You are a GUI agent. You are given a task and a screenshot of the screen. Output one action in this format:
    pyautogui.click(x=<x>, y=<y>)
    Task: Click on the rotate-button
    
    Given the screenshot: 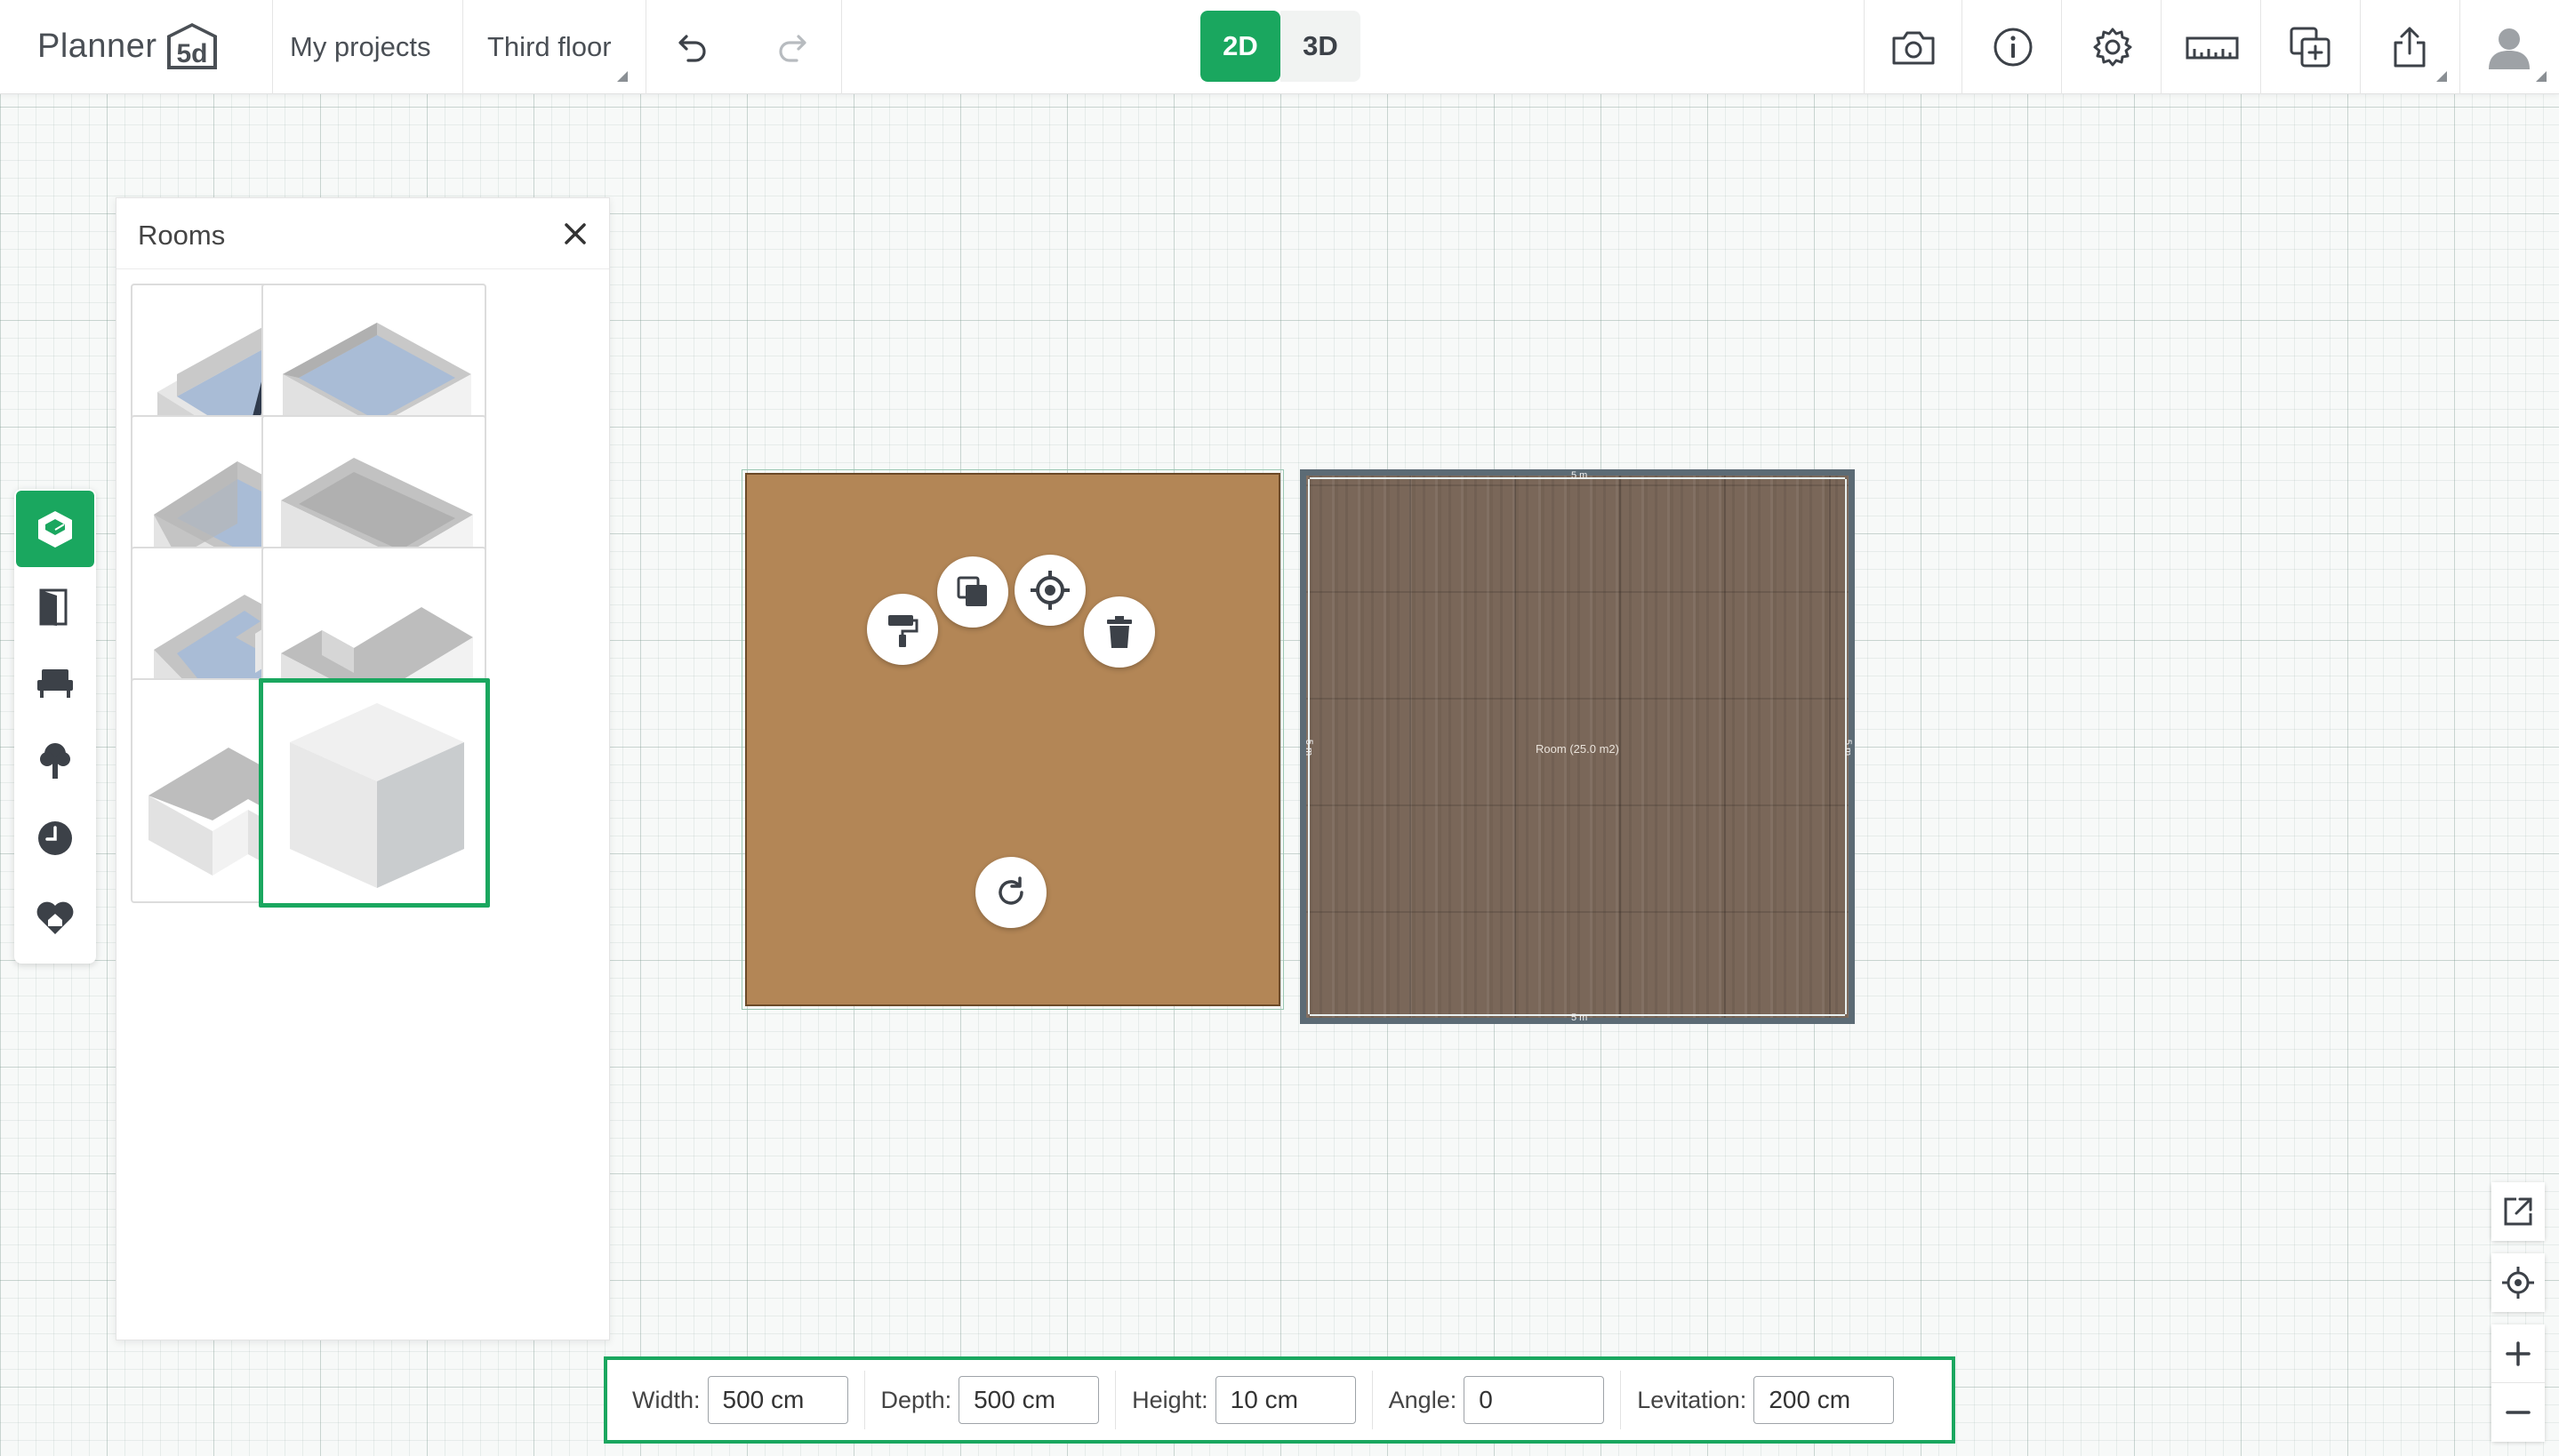 What is the action you would take?
    pyautogui.click(x=1011, y=892)
    